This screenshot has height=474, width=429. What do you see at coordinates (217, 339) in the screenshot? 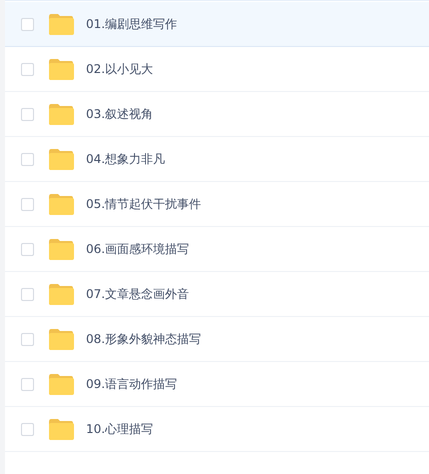
I see `folder-row: 08.形象外貌神态描写` at bounding box center [217, 339].